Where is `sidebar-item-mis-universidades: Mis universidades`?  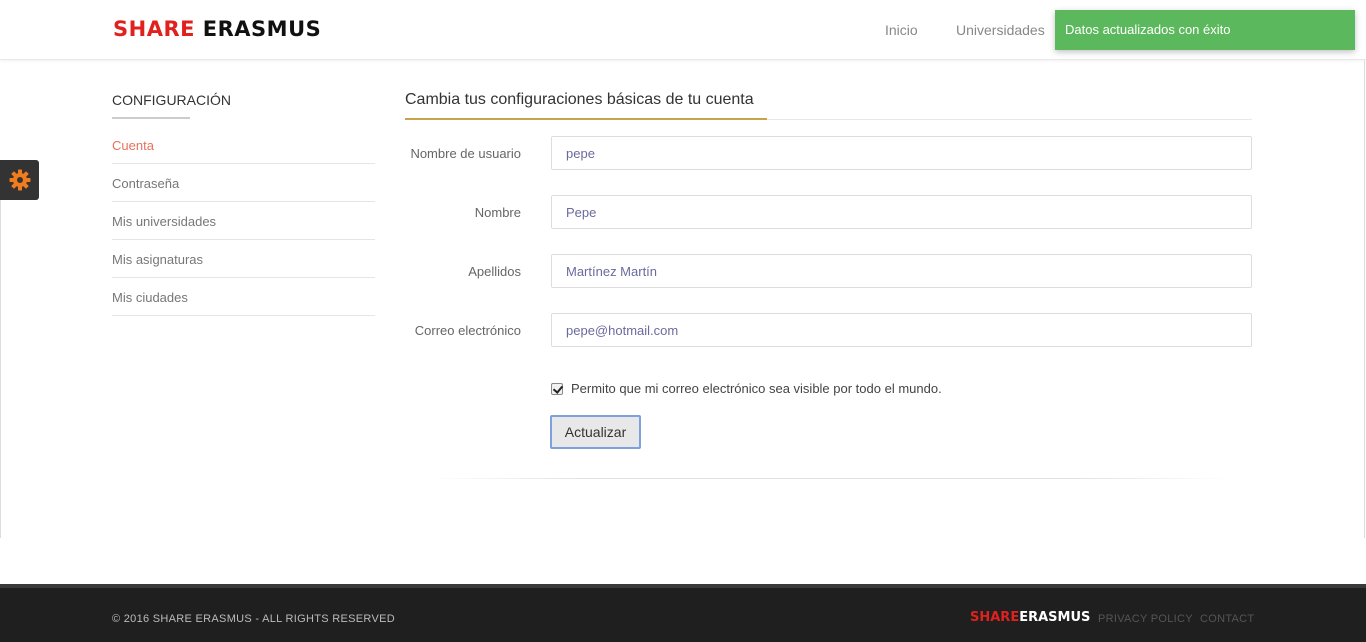
sidebar-item-mis-universidades: Mis universidades is located at coordinates (243, 221).